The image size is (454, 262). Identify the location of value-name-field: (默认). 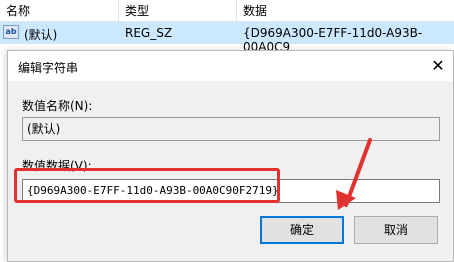
(231, 129).